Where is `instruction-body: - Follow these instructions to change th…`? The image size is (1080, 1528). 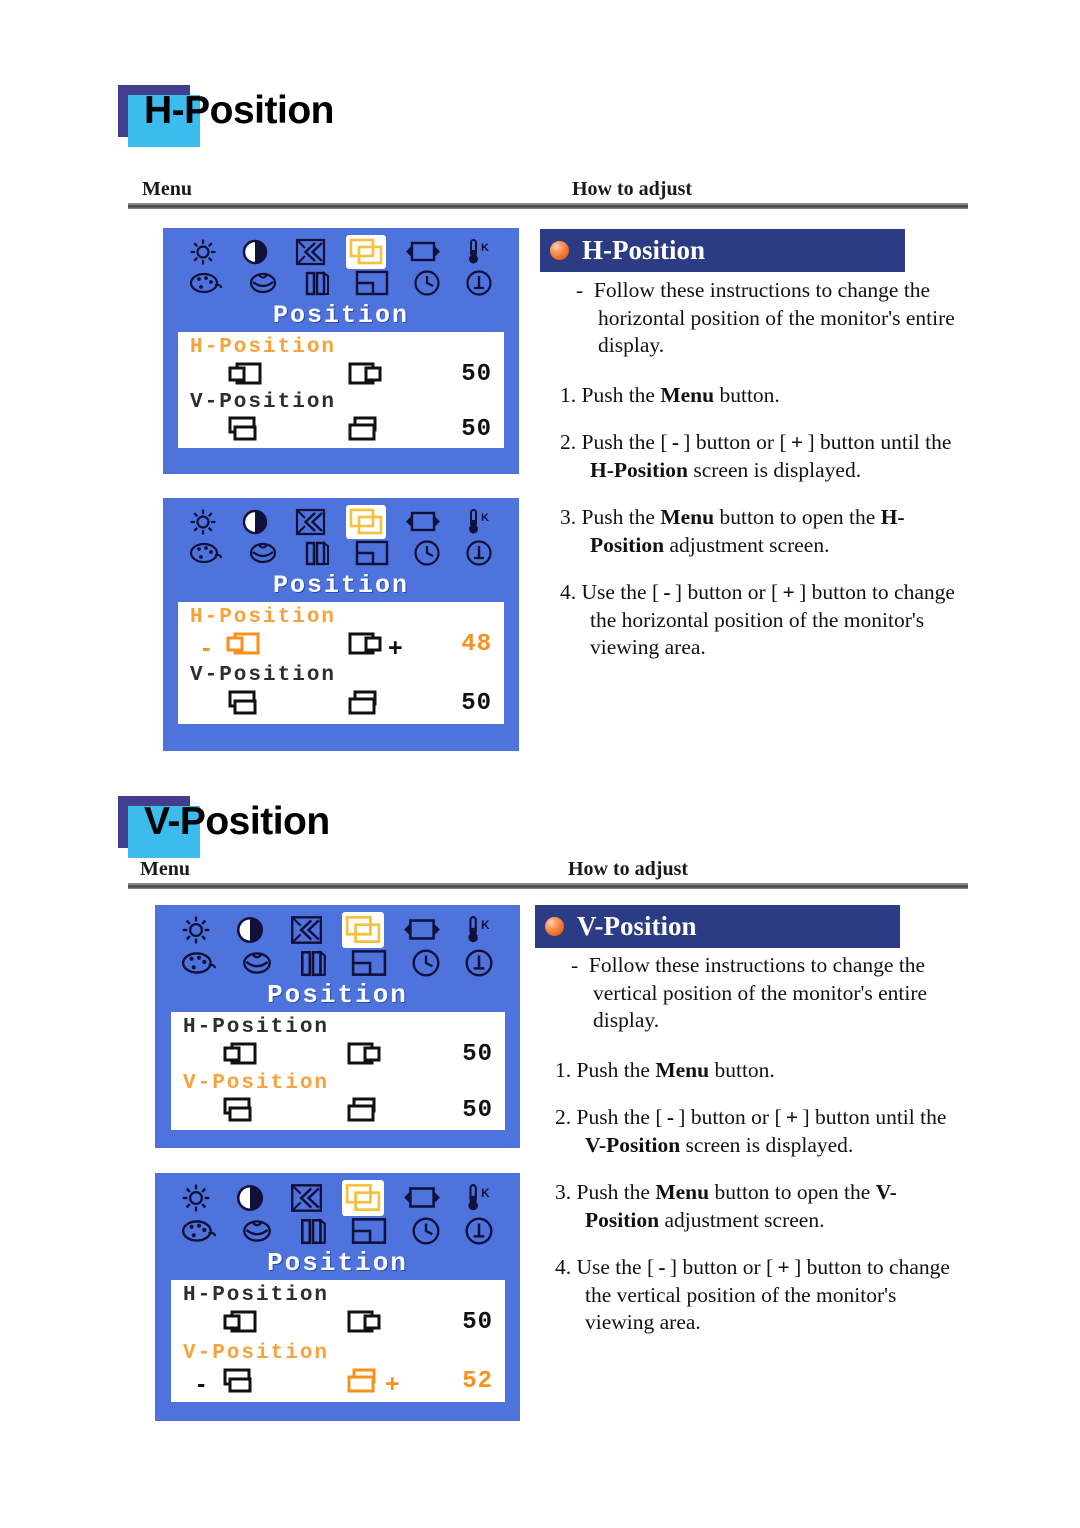 instruction-body: - Follow these instructions to change th… is located at coordinates (765, 479).